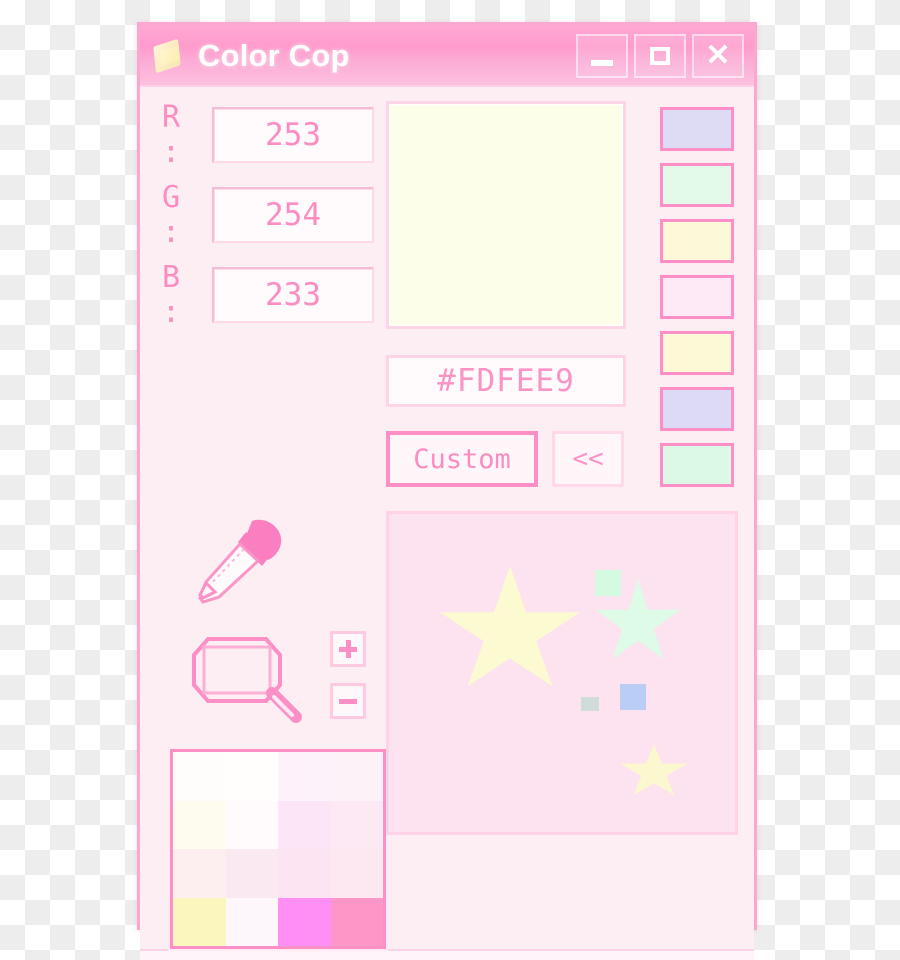  Describe the element at coordinates (293, 295) in the screenshot. I see `blue-input: 233` at that location.